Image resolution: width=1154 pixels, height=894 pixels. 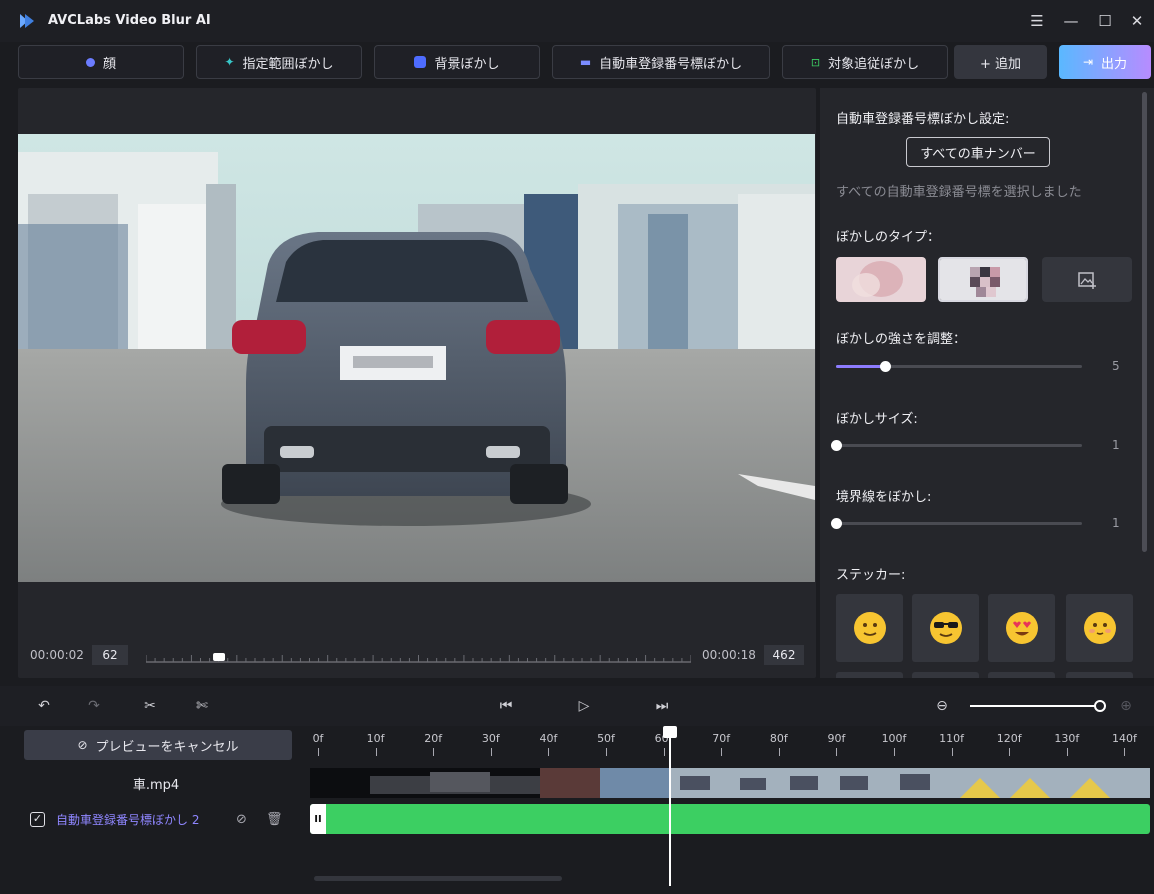 I want to click on background-blur-button: 背景ぼかし, so click(x=457, y=62).